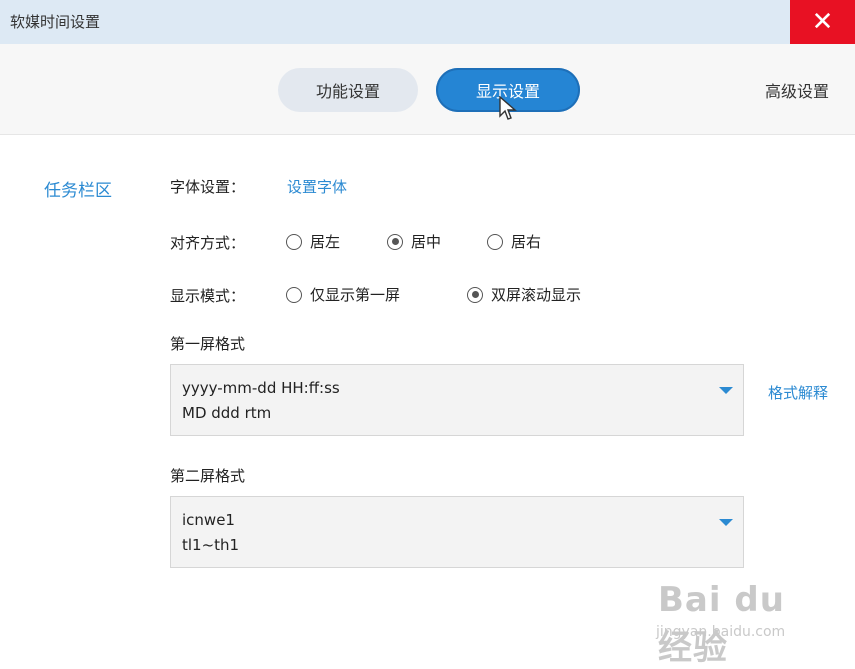  I want to click on screen1-format-line1: yyyy-mm-dd HH:ff:ss, so click(261, 388).